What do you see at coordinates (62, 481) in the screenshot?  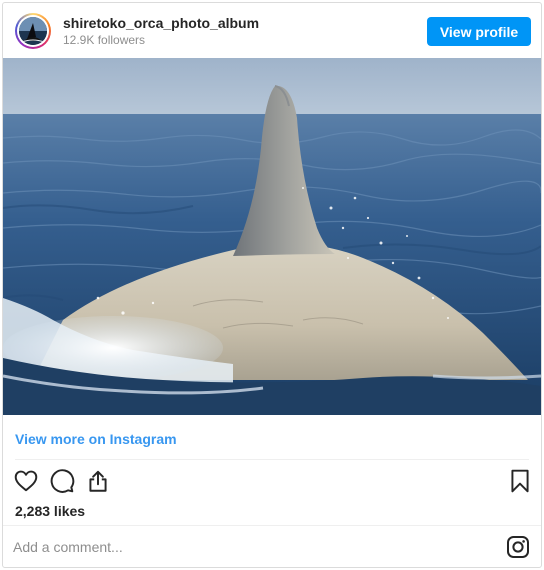 I see `comment-icon` at bounding box center [62, 481].